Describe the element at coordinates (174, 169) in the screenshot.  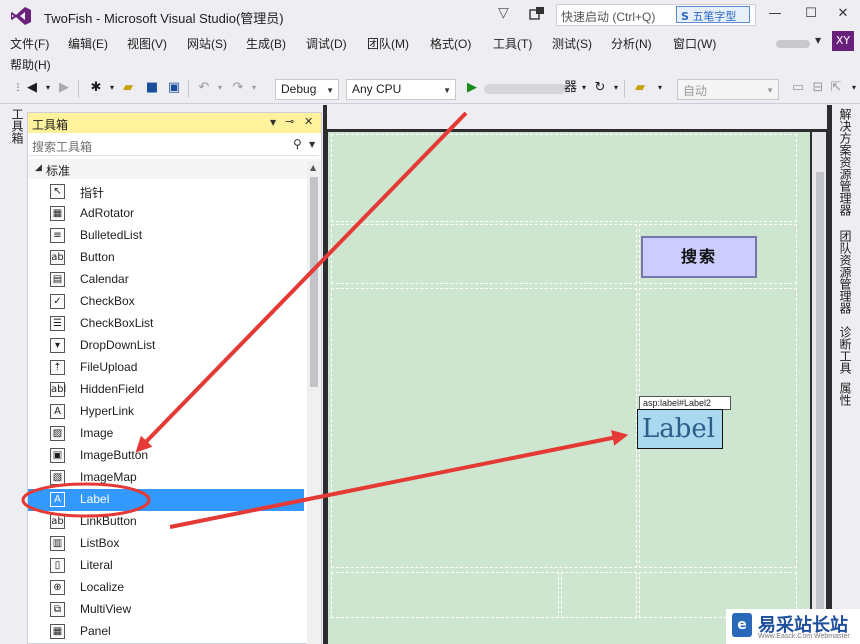
I see `toolbox-group-standard: ◢ 标准` at that location.